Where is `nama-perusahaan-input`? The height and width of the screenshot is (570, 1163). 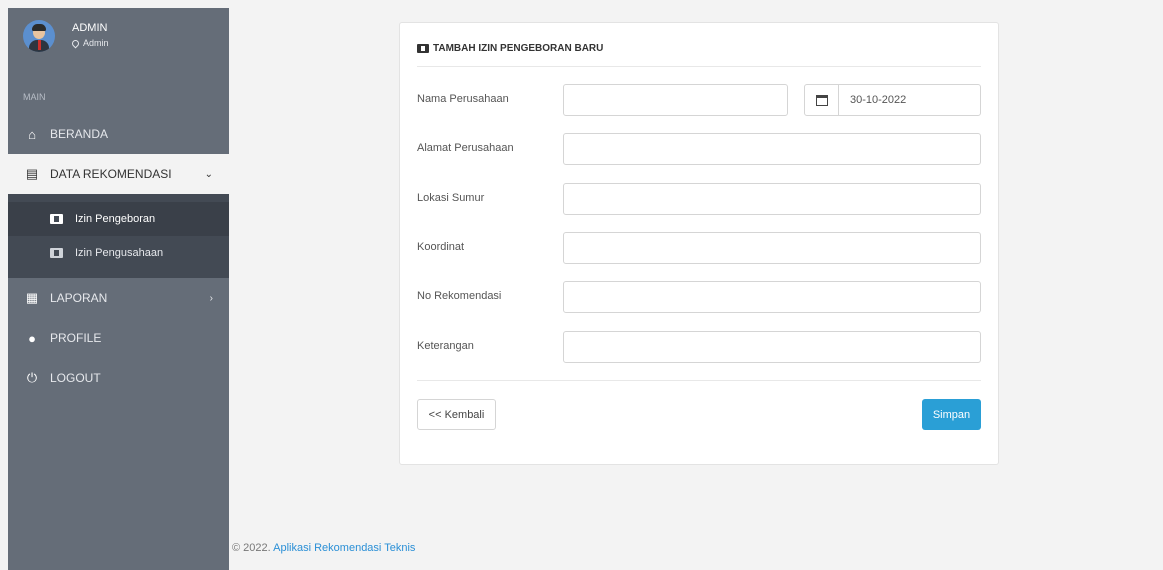 nama-perusahaan-input is located at coordinates (675, 100).